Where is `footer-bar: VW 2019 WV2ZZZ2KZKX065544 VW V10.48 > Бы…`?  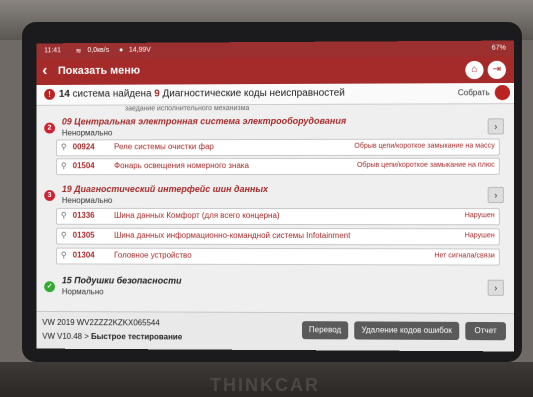
footer-bar: VW 2019 WV2ZZZ2KZKX065544 VW V10.48 > Бы… is located at coordinates (275, 331).